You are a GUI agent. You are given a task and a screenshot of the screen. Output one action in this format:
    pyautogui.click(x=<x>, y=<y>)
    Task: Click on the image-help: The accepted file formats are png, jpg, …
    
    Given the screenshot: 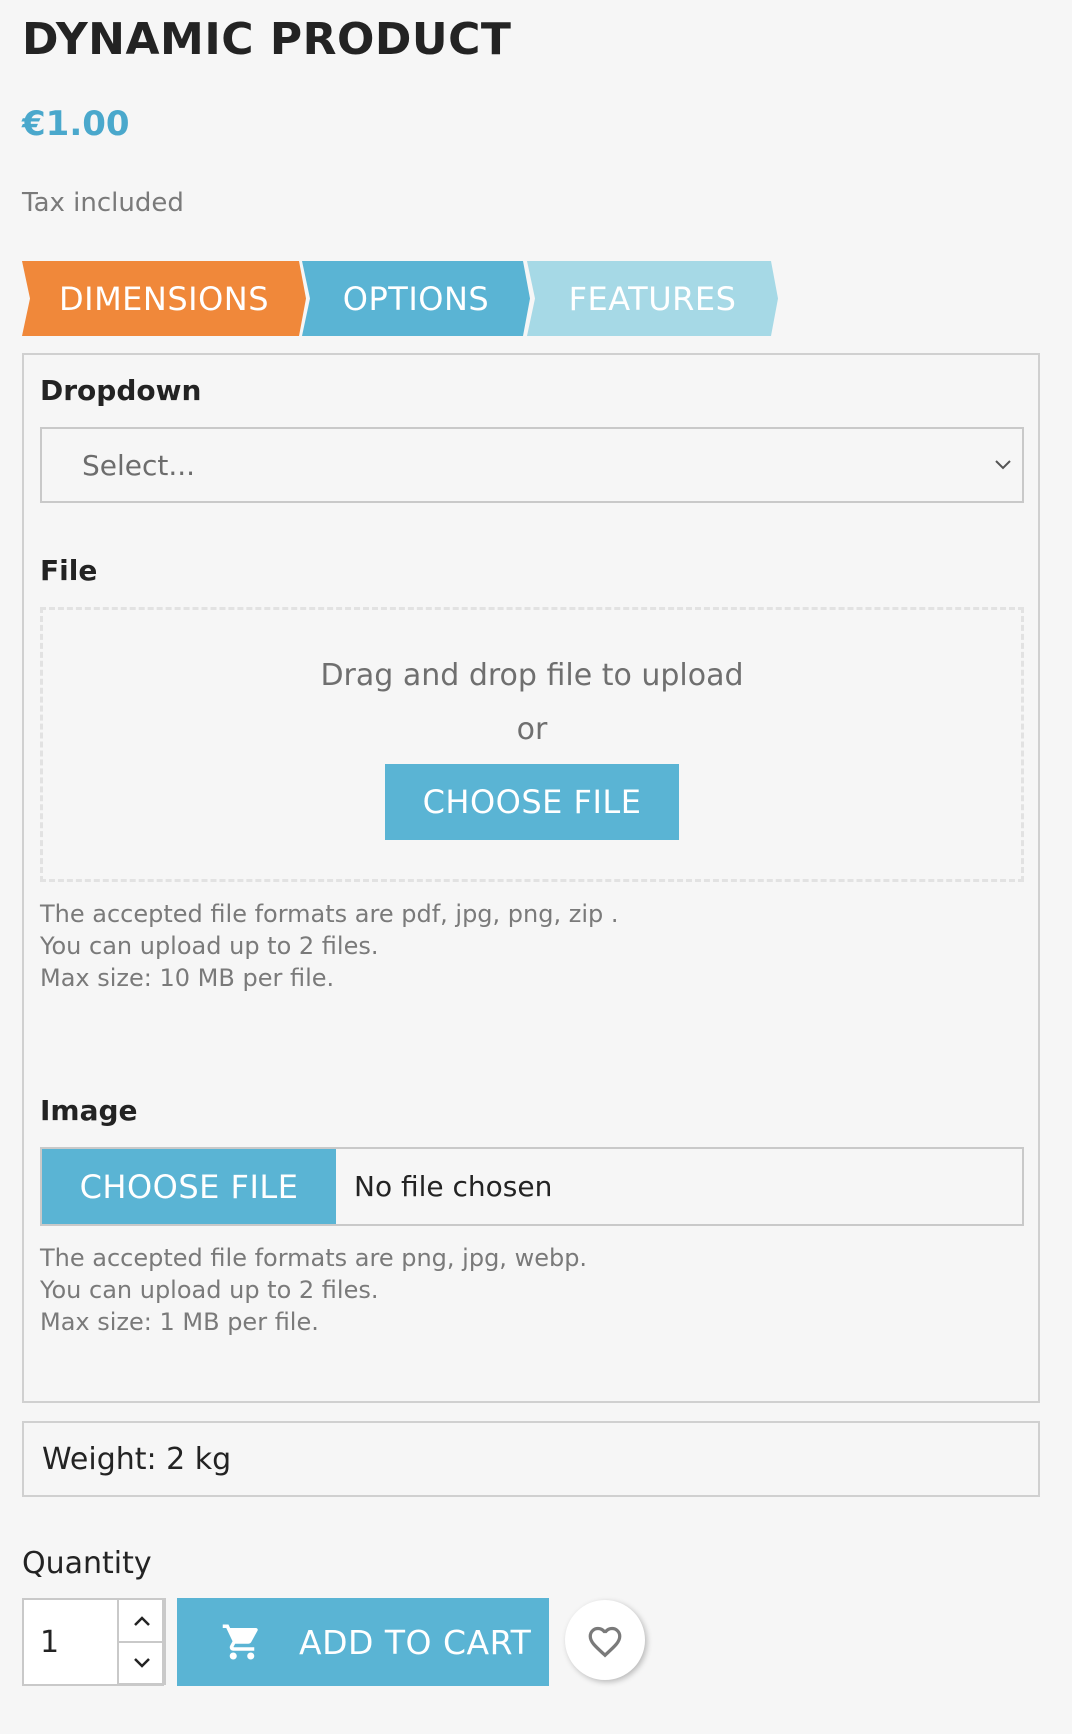 What is the action you would take?
    pyautogui.click(x=313, y=1290)
    